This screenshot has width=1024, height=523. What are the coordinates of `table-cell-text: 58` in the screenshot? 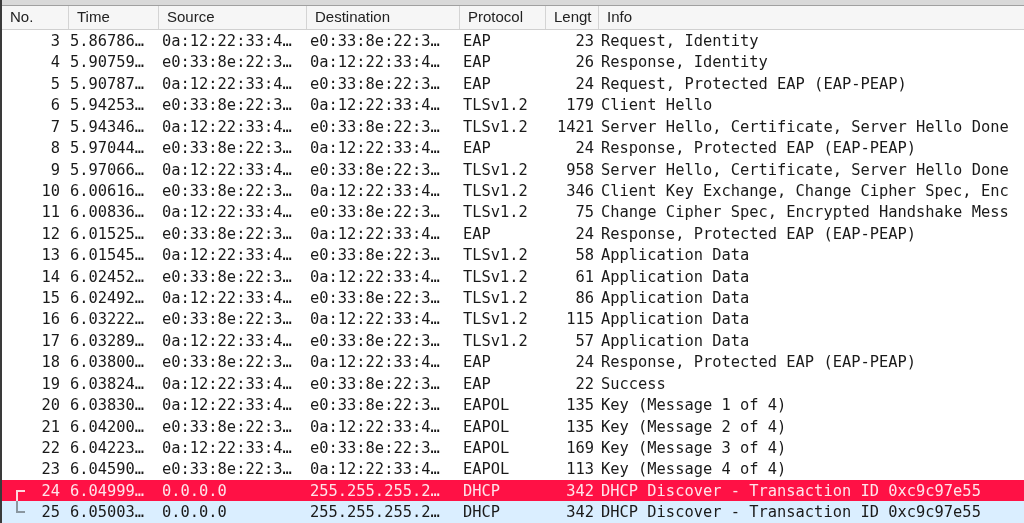 It's located at (585, 256).